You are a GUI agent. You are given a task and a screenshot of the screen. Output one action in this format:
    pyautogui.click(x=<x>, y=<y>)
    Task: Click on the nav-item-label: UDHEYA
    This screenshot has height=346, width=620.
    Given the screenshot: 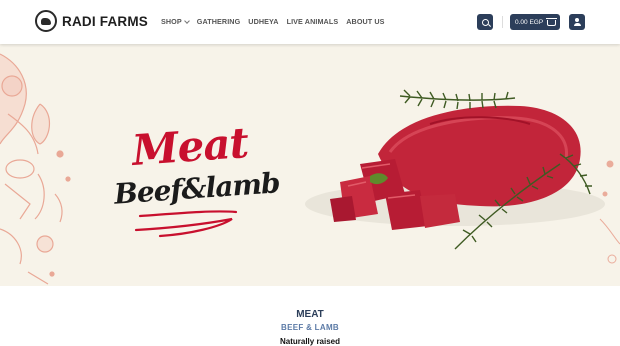 What is the action you would take?
    pyautogui.click(x=263, y=21)
    